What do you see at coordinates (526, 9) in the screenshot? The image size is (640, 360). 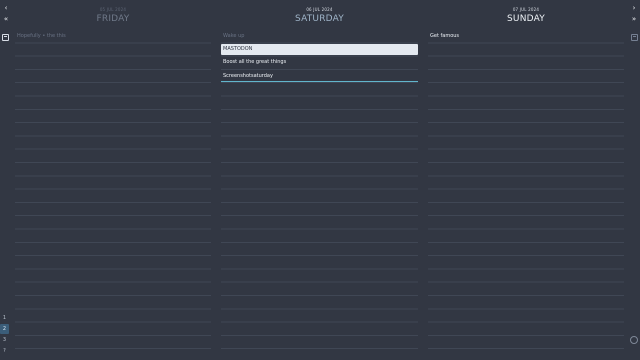 I see `day-date: 07 JUL 2024` at bounding box center [526, 9].